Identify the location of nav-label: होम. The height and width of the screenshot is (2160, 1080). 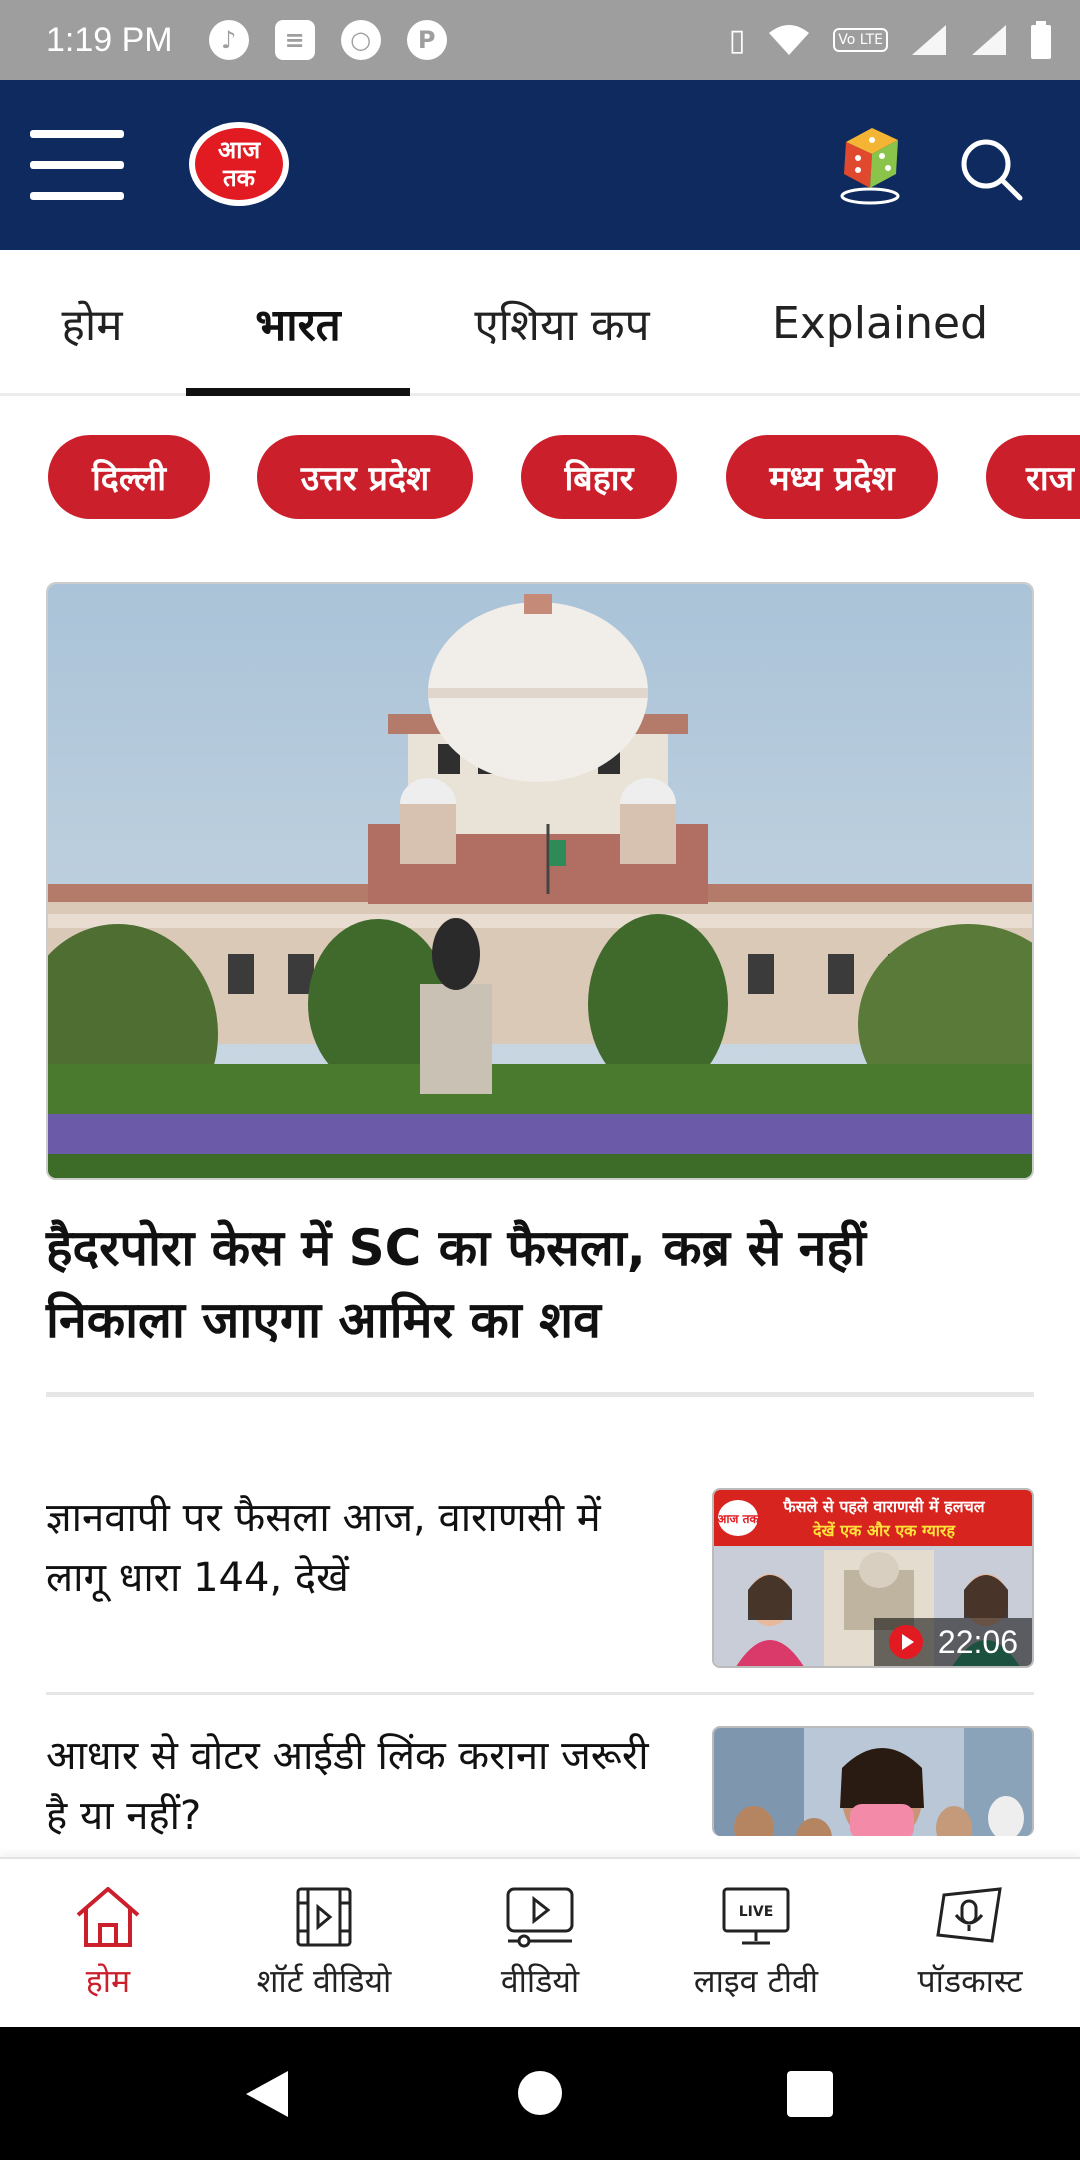
(108, 1981).